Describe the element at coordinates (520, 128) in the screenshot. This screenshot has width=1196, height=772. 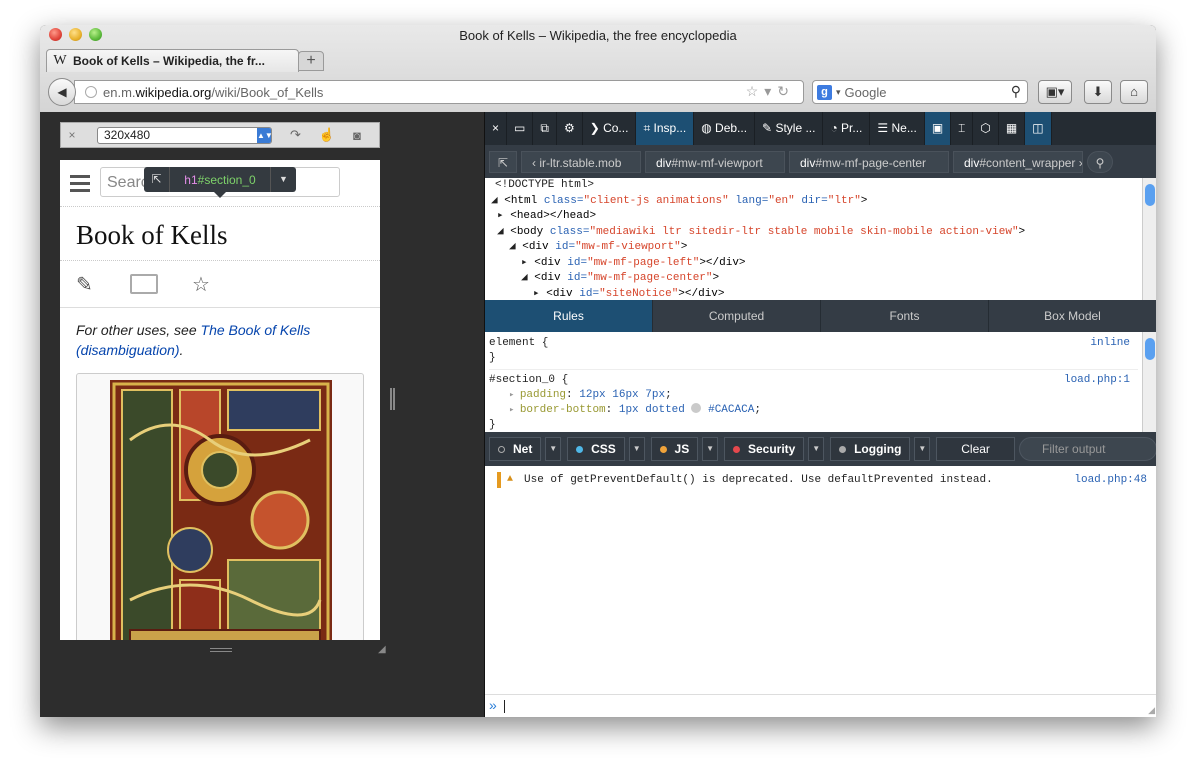
I see `dock-icon: ▭` at that location.